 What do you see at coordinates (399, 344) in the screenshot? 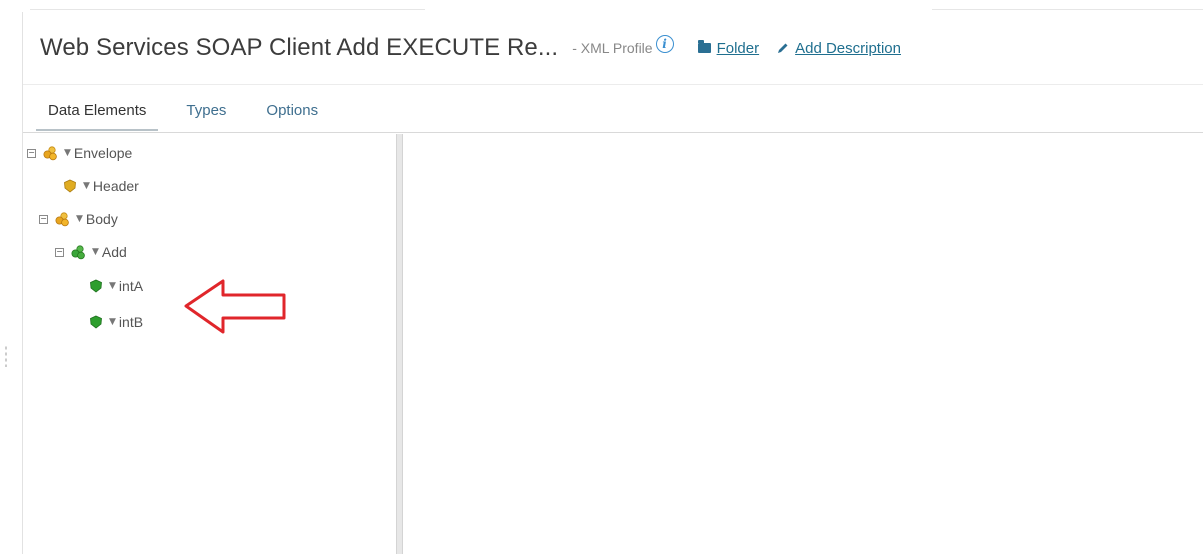
I see `panel-splitter` at bounding box center [399, 344].